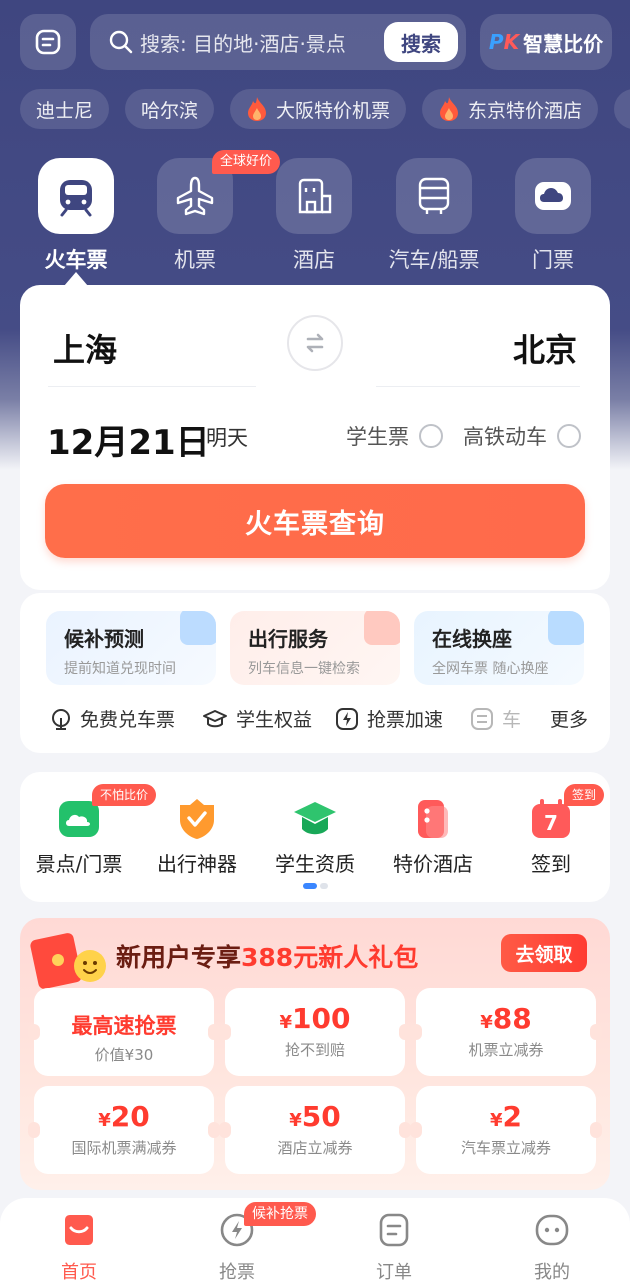 This screenshot has height=1280, width=630. I want to click on more-quick-link: 车, so click(495, 718).